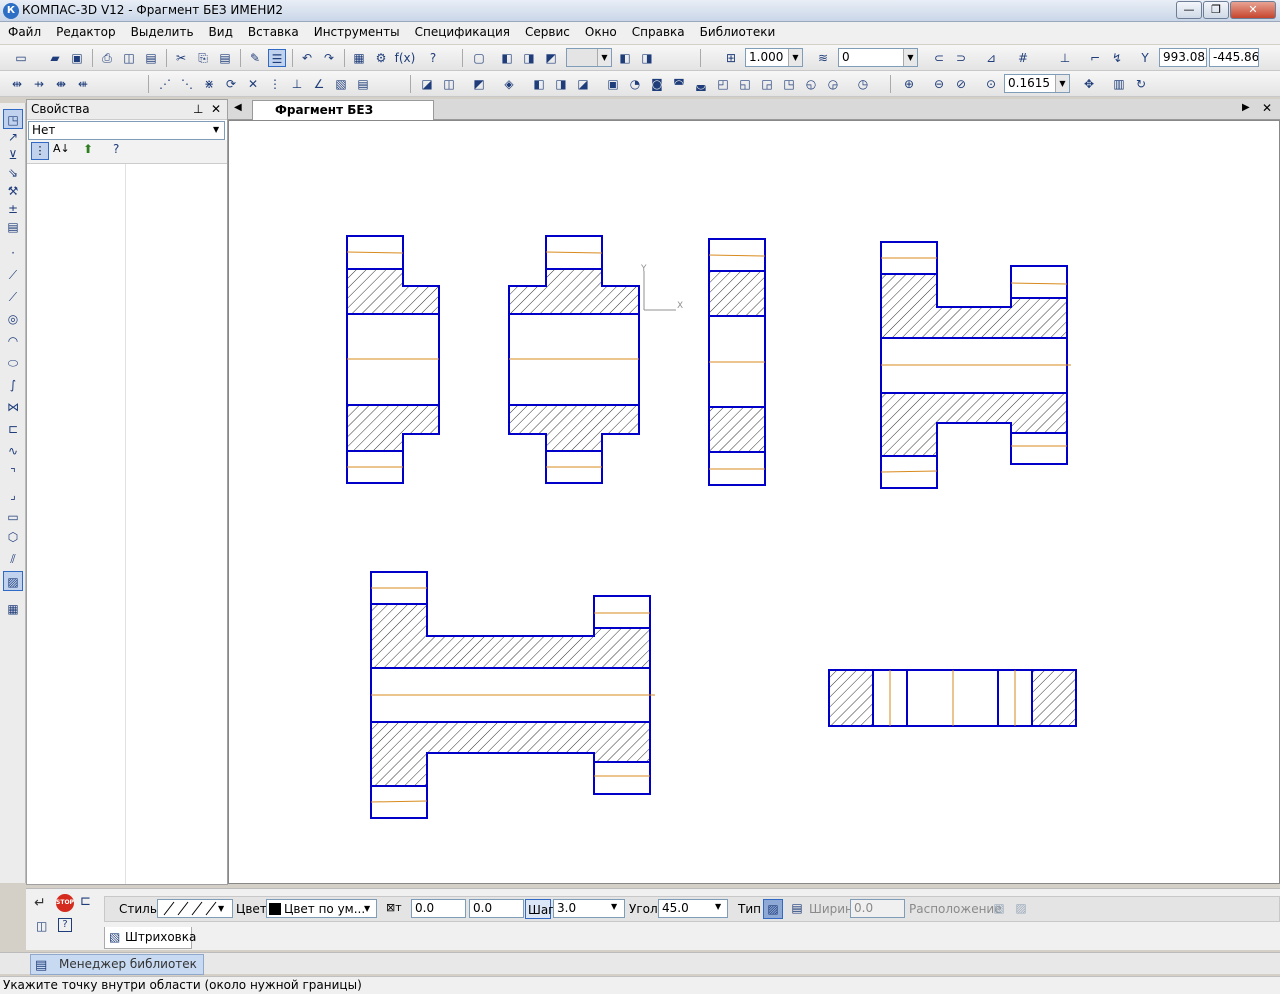  I want to click on pin-icon: ⊥, so click(198, 109).